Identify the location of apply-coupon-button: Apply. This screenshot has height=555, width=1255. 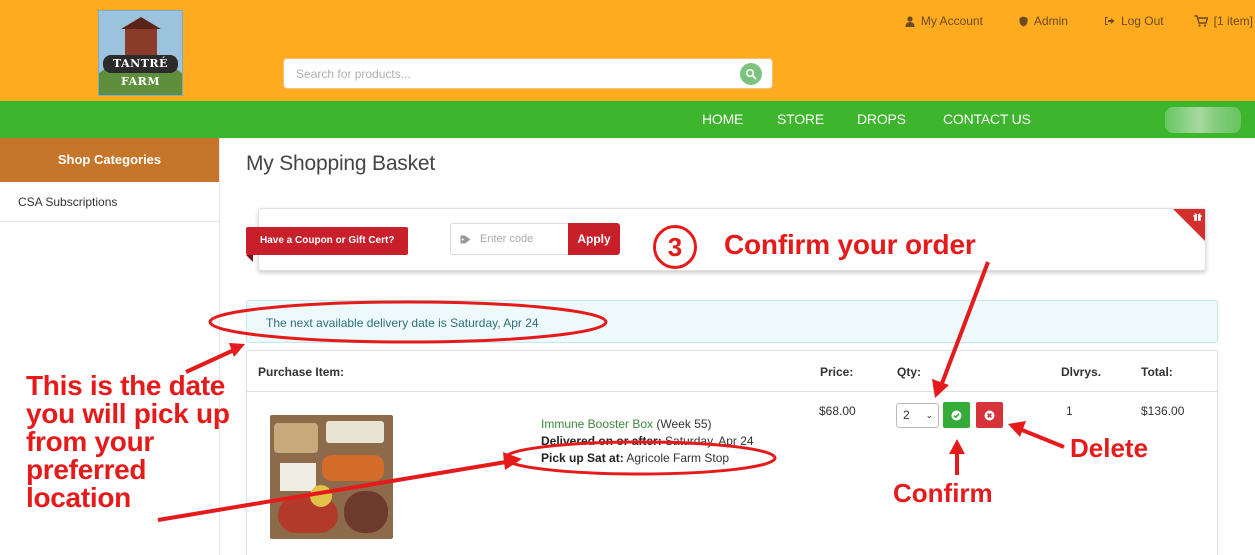
(594, 239).